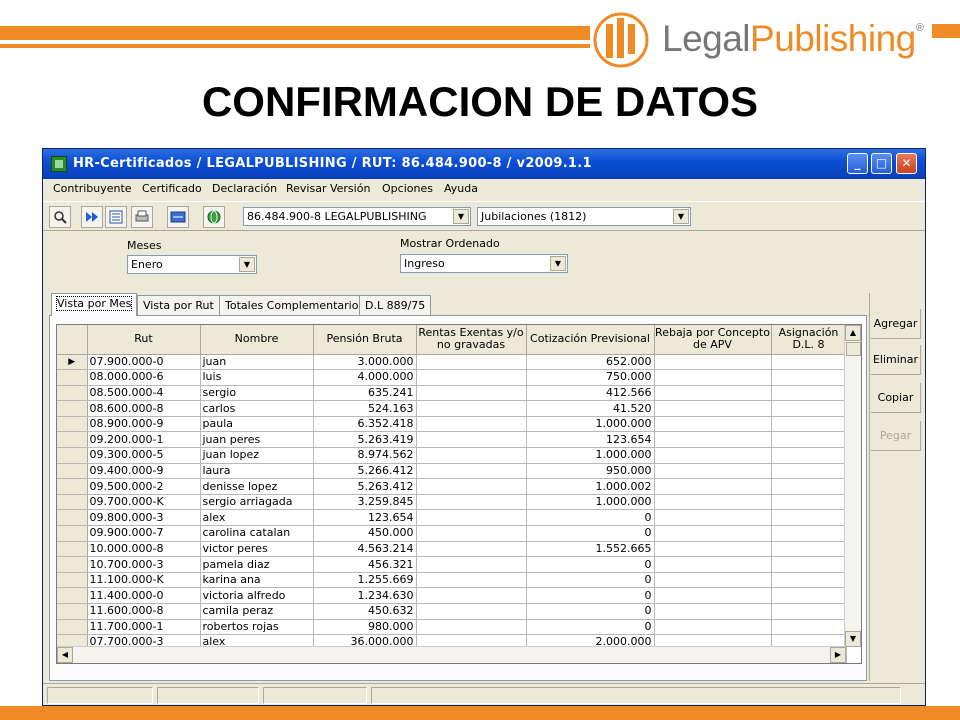 This screenshot has height=720, width=960. Describe the element at coordinates (144, 377) in the screenshot. I see `table-cell: 08.000.000-6` at that location.